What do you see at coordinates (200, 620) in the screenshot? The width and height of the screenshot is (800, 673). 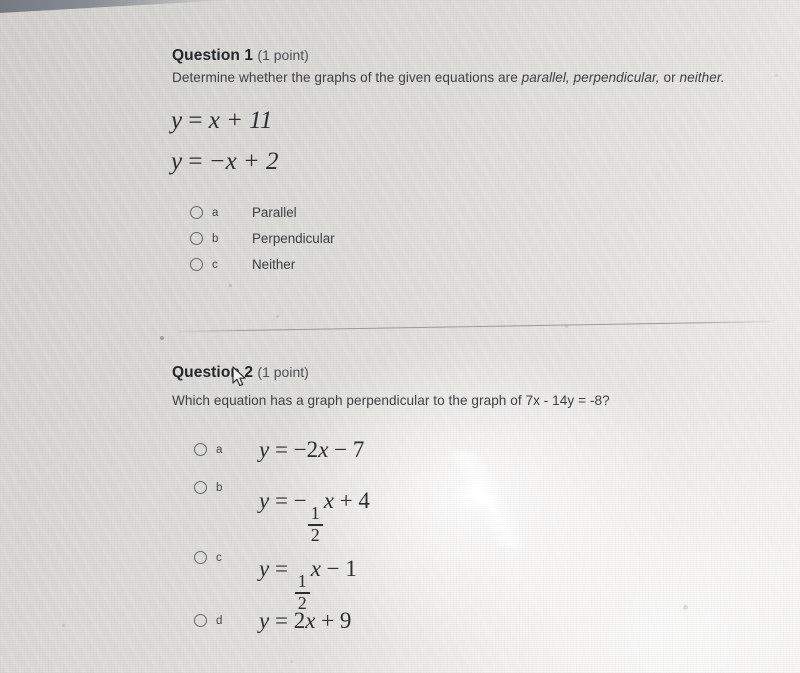 I see `q2-option-d-radio` at bounding box center [200, 620].